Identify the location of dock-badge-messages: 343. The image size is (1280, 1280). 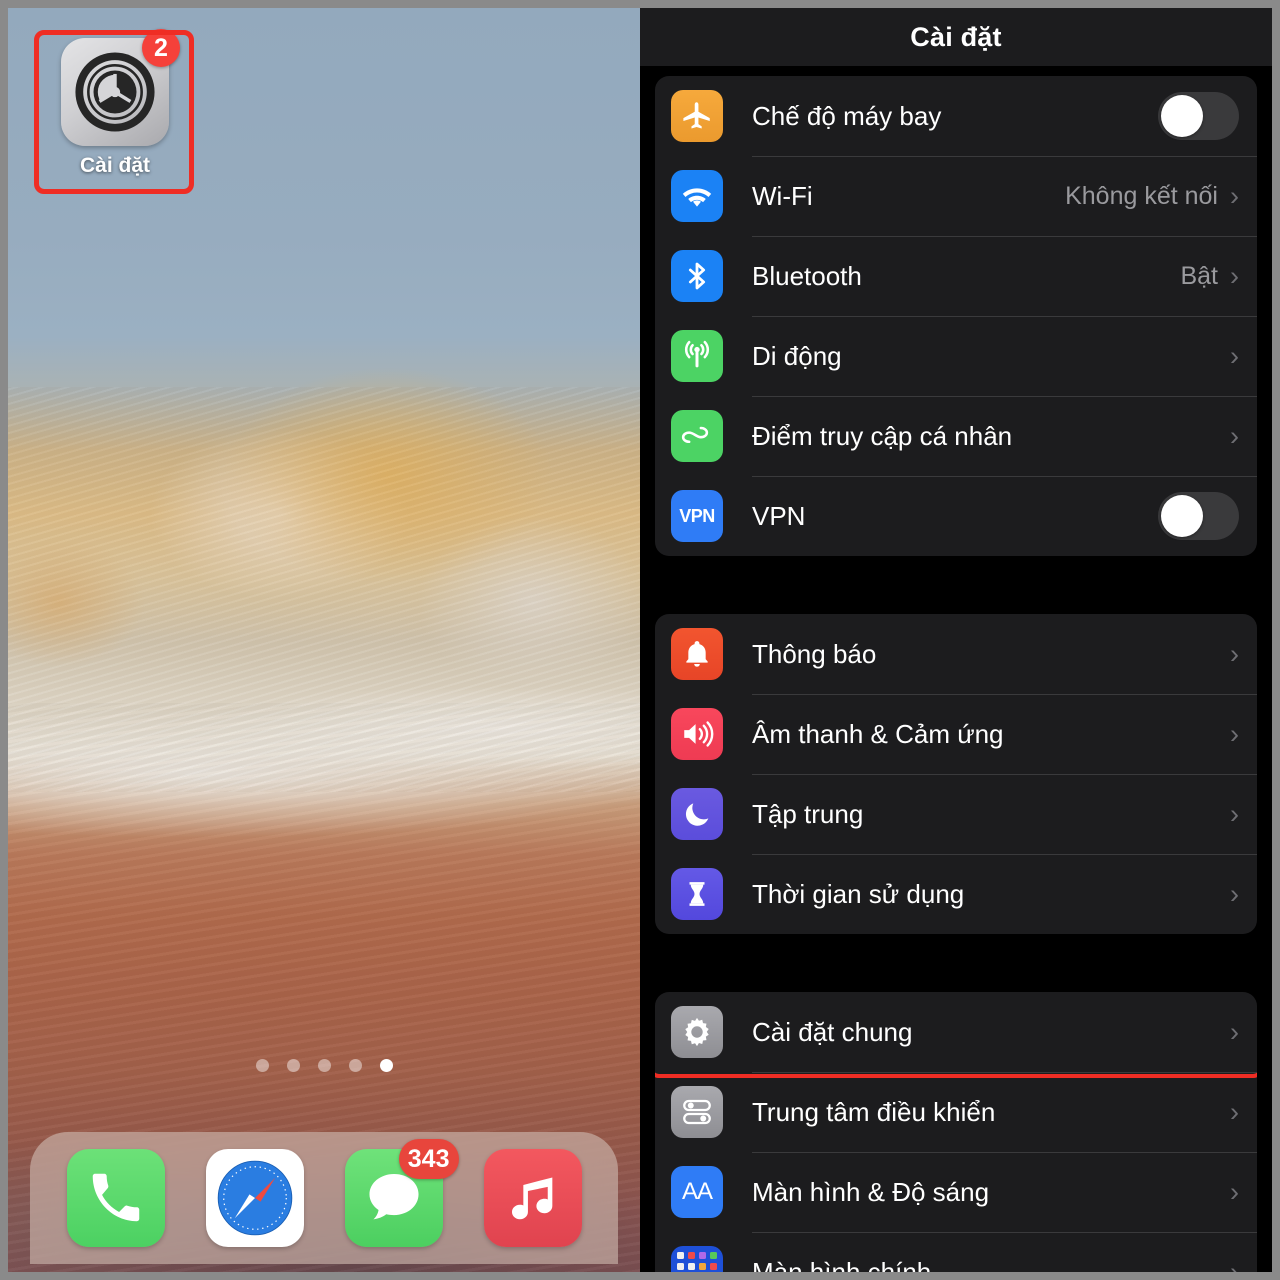
(428, 1159).